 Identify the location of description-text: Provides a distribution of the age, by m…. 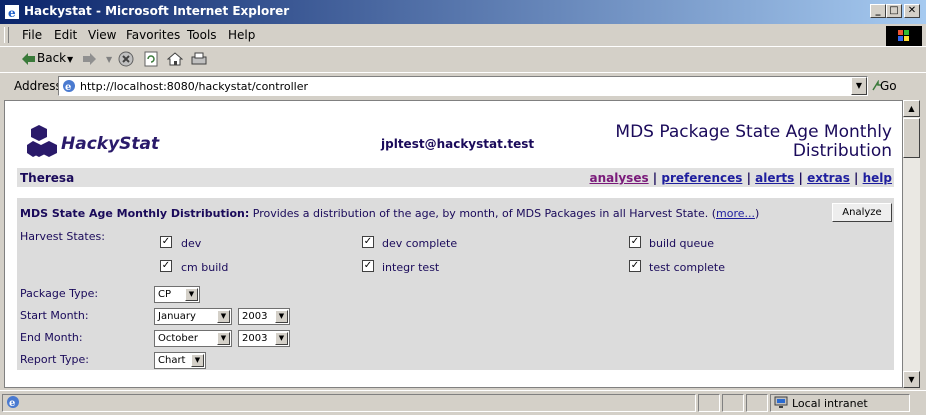
(482, 213).